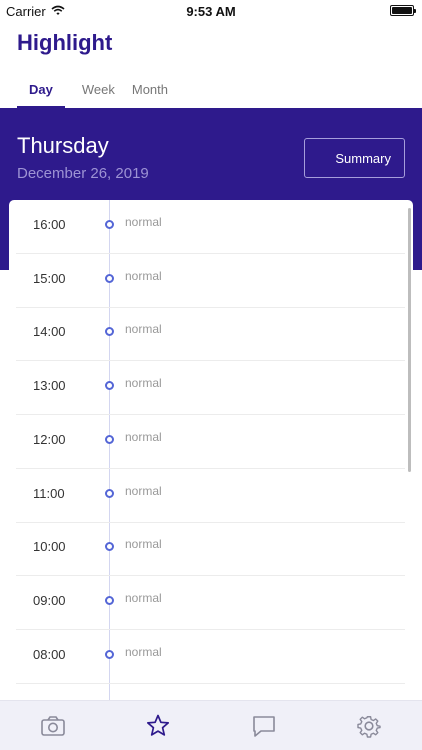 This screenshot has height=750, width=422. What do you see at coordinates (49, 493) in the screenshot?
I see `row-time: 11:00` at bounding box center [49, 493].